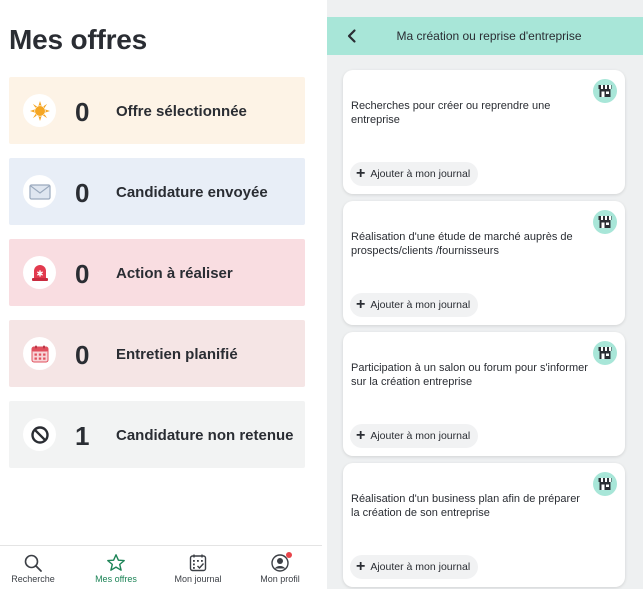  I want to click on stat-card-selected-offers: 0 Offre sélectionnée, so click(157, 110).